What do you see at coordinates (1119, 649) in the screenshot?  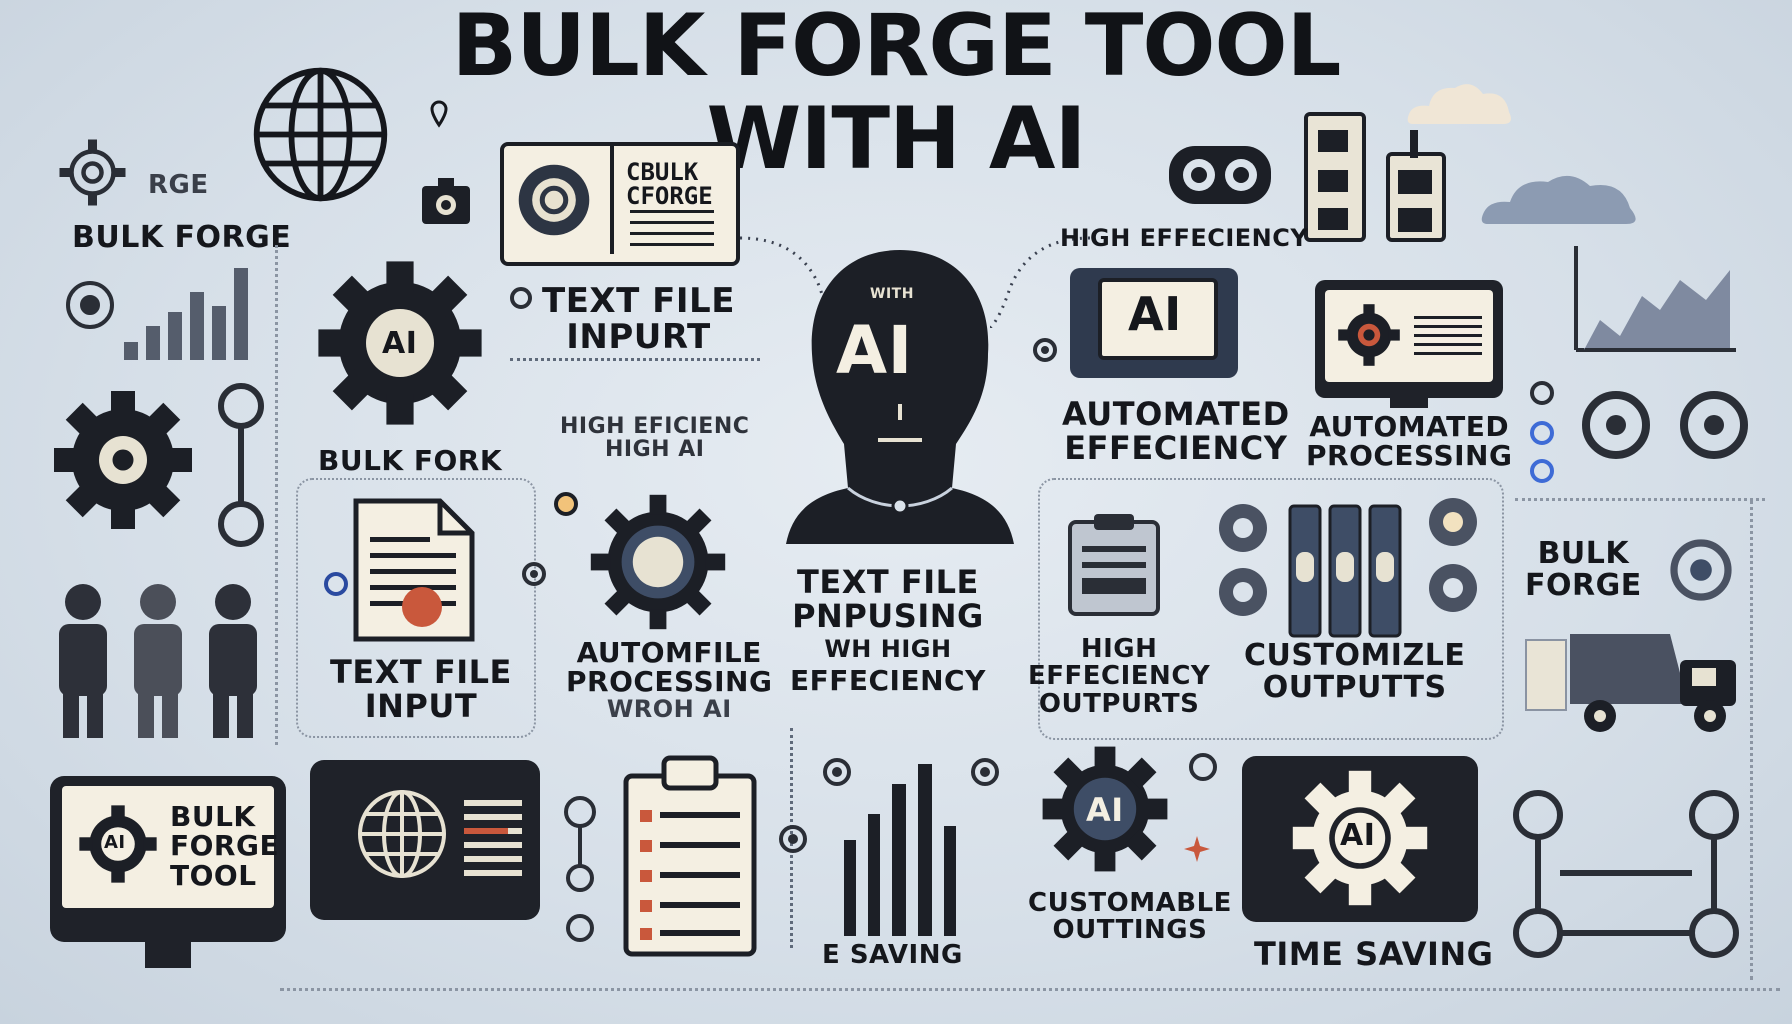 I see `high-effeciency-outputs-line-1: HIGH` at bounding box center [1119, 649].